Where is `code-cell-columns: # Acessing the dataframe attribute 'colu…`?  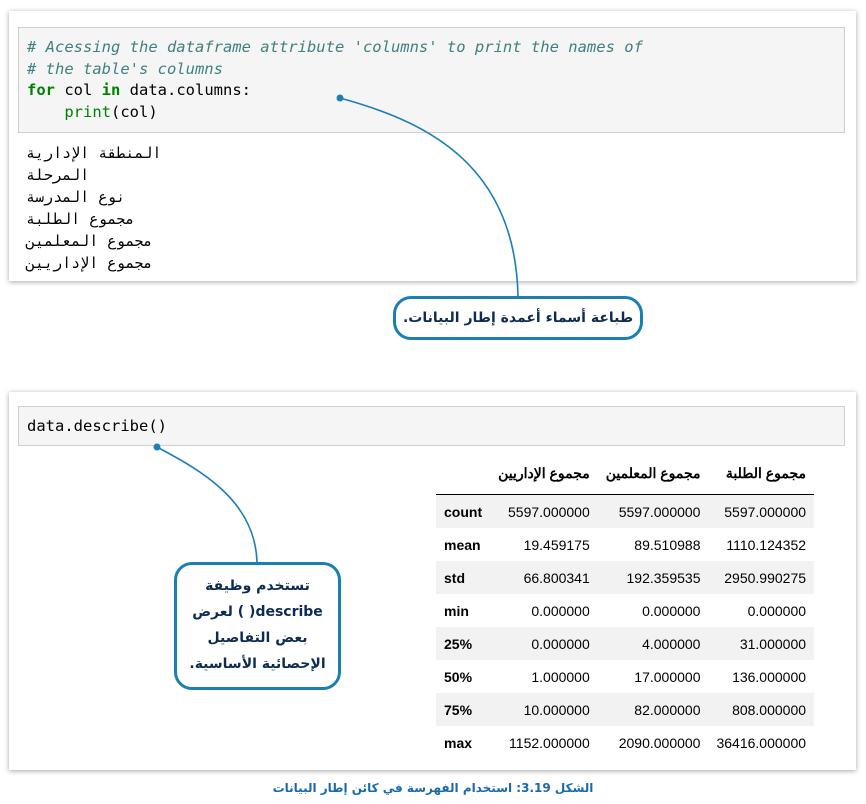 code-cell-columns: # Acessing the dataframe attribute 'colu… is located at coordinates (431, 80).